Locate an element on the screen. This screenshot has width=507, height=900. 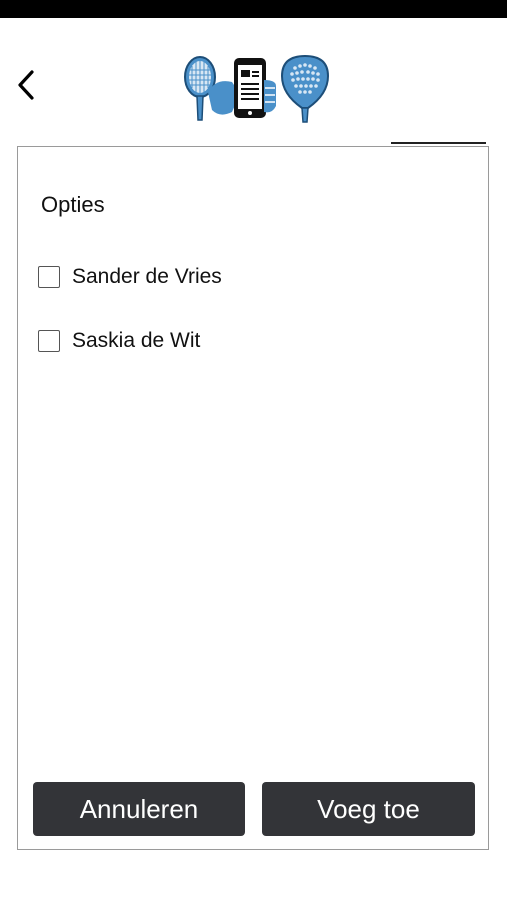
phone-hand-icon is located at coordinates (242, 88).